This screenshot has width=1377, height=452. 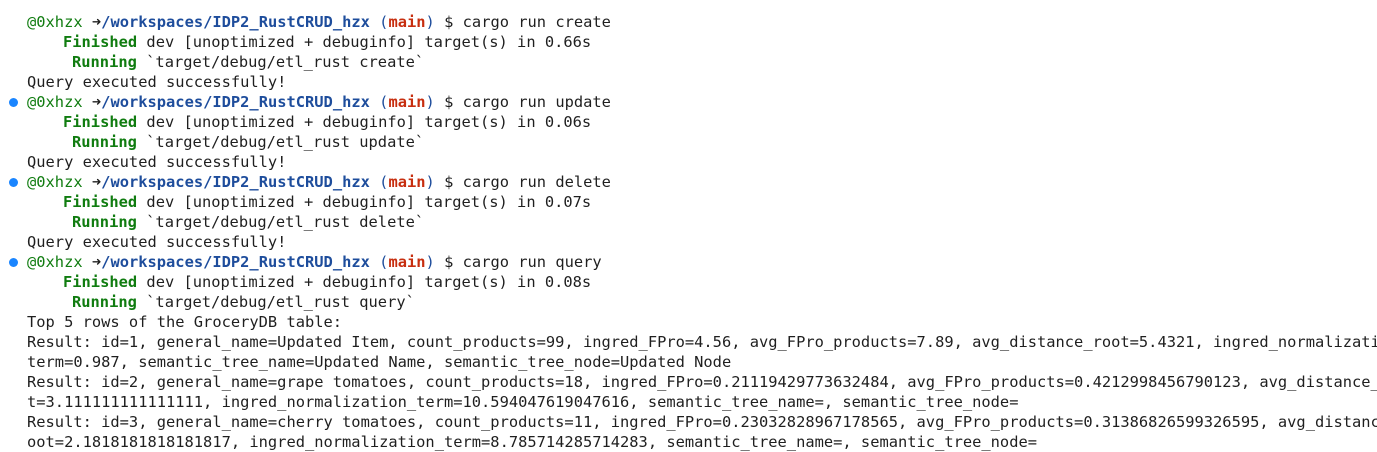 I want to click on running-line: Running `target/debug/etl_rust delete`, so click(x=688, y=222).